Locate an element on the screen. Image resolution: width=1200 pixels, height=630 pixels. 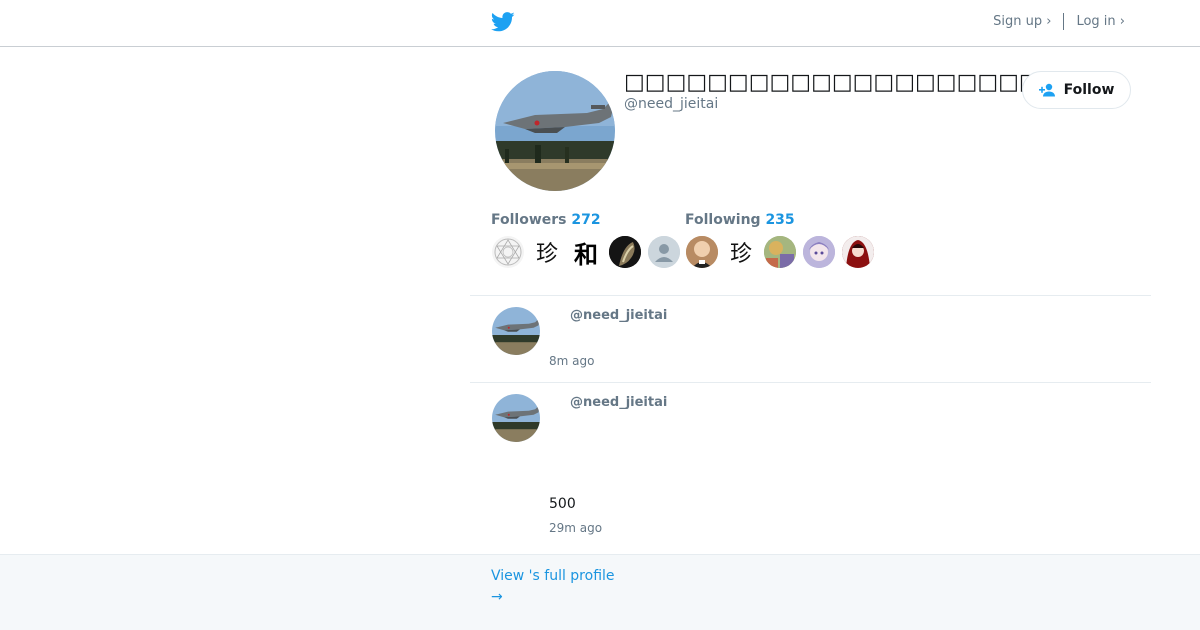
arrow-right-icon: → is located at coordinates (497, 597).